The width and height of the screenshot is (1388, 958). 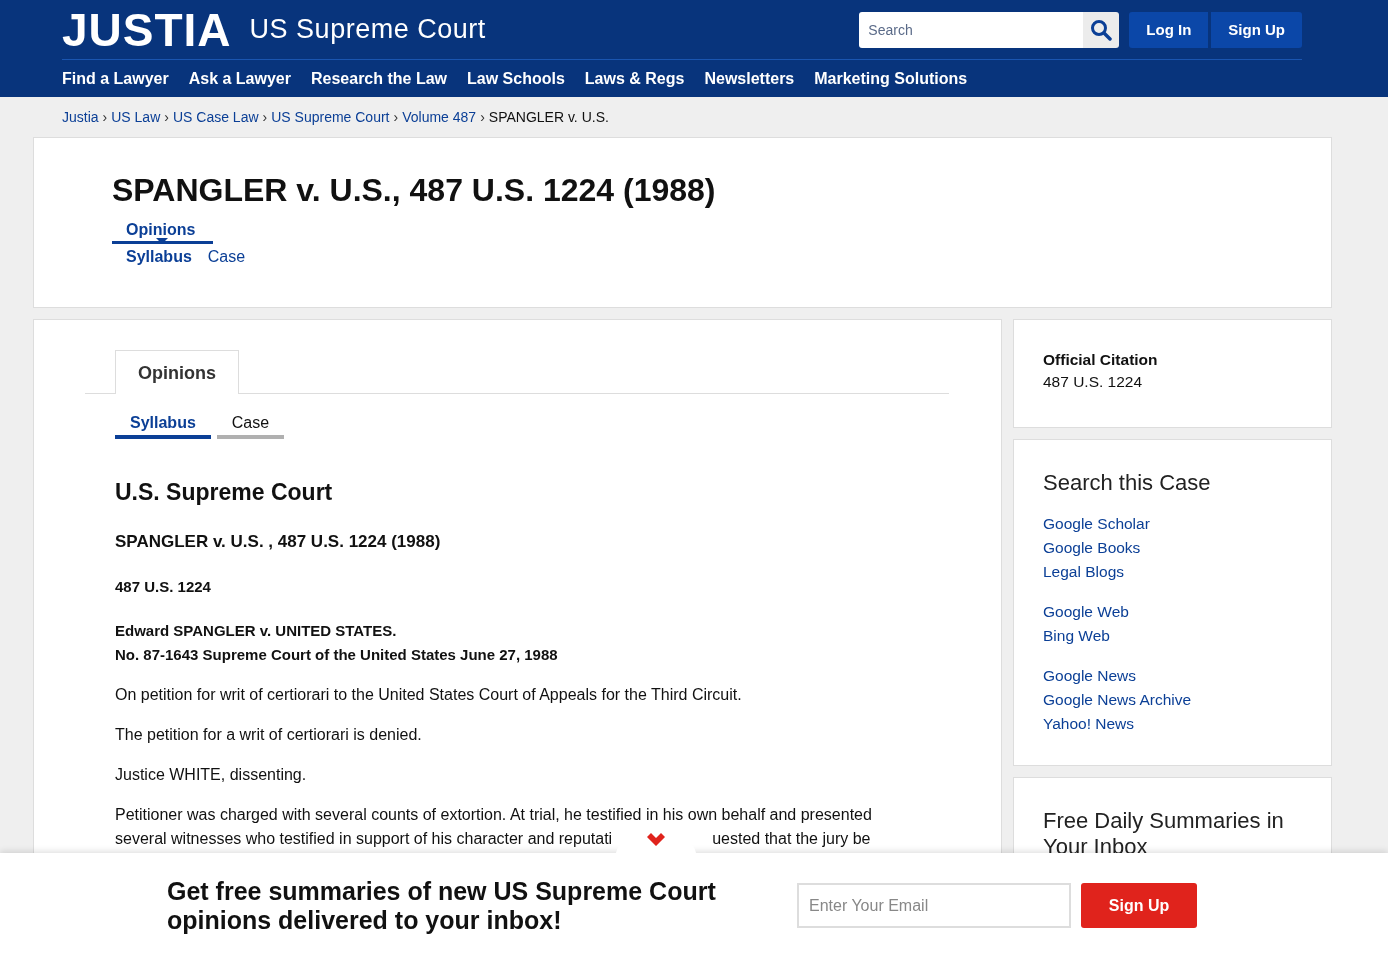 What do you see at coordinates (330, 117) in the screenshot?
I see `breadcrumb-link: US Supreme Court` at bounding box center [330, 117].